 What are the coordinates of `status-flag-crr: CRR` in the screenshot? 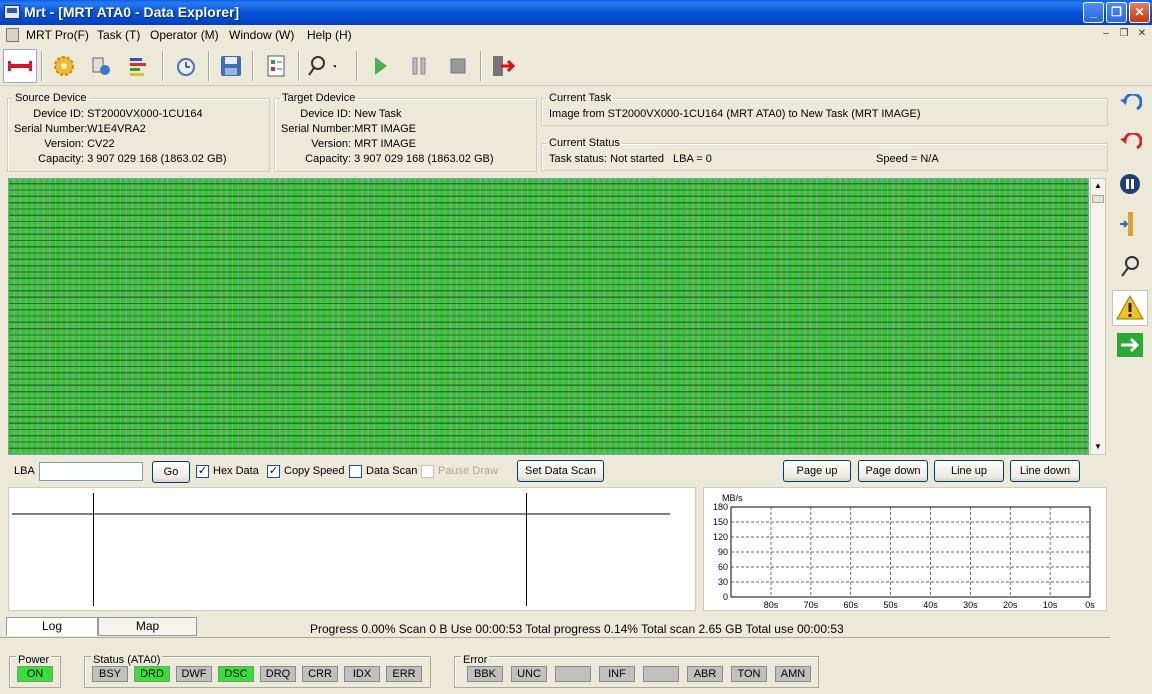 It's located at (320, 674).